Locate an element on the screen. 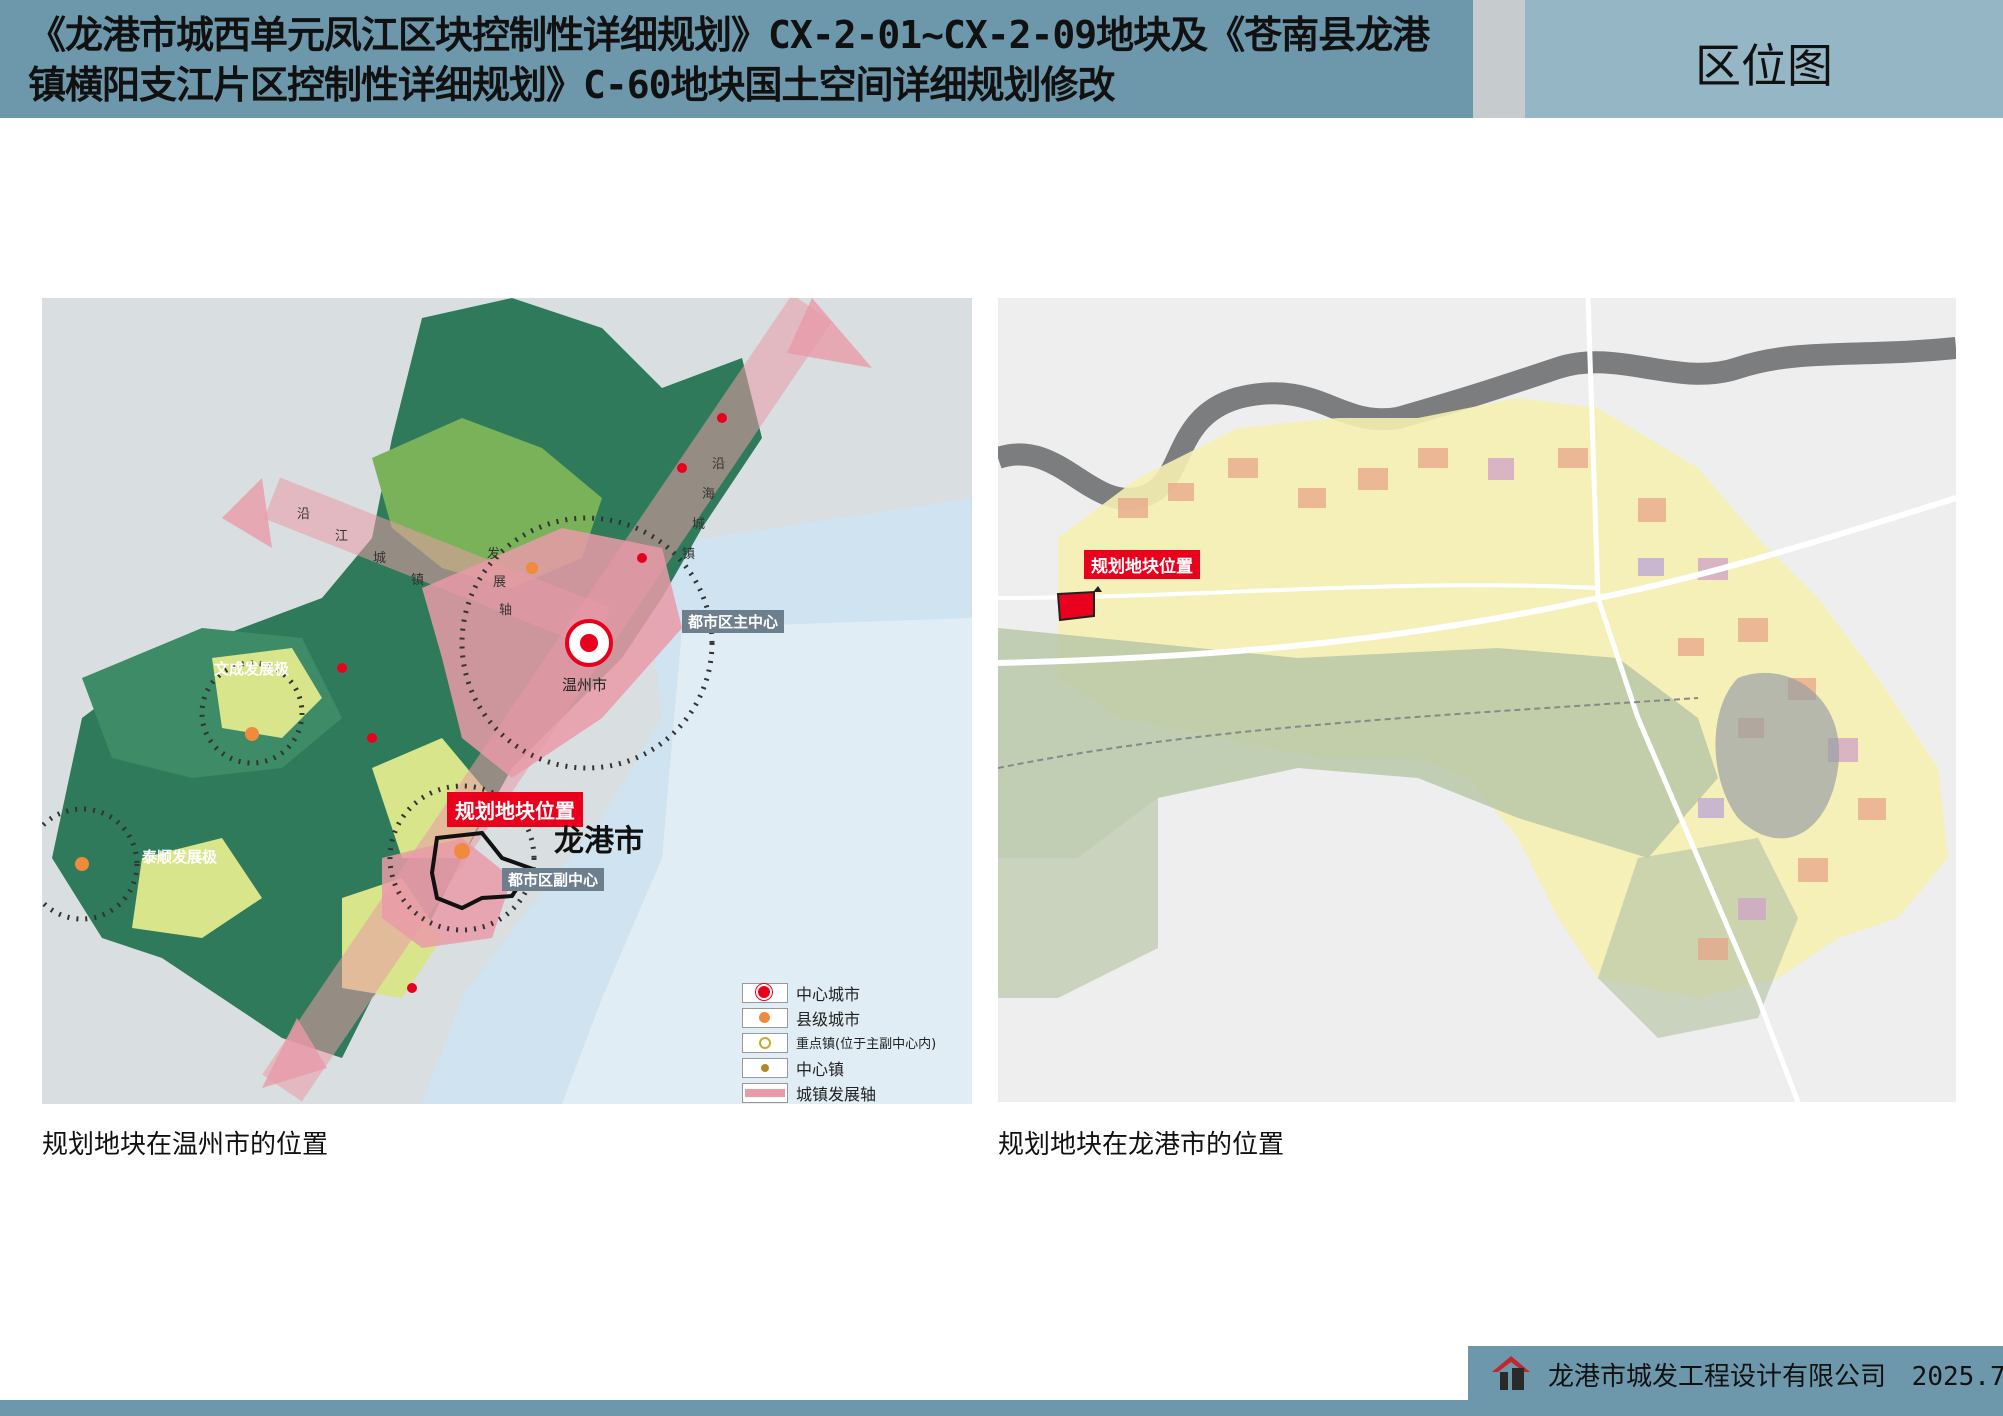 The width and height of the screenshot is (2003, 1416). callout-plot-location-city: 规划地块位置 is located at coordinates (1142, 564).